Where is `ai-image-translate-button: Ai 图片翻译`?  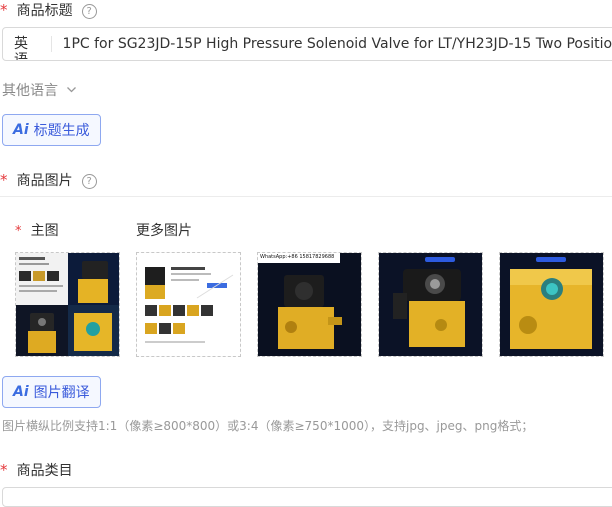 ai-image-translate-button: Ai 图片翻译 is located at coordinates (51, 392).